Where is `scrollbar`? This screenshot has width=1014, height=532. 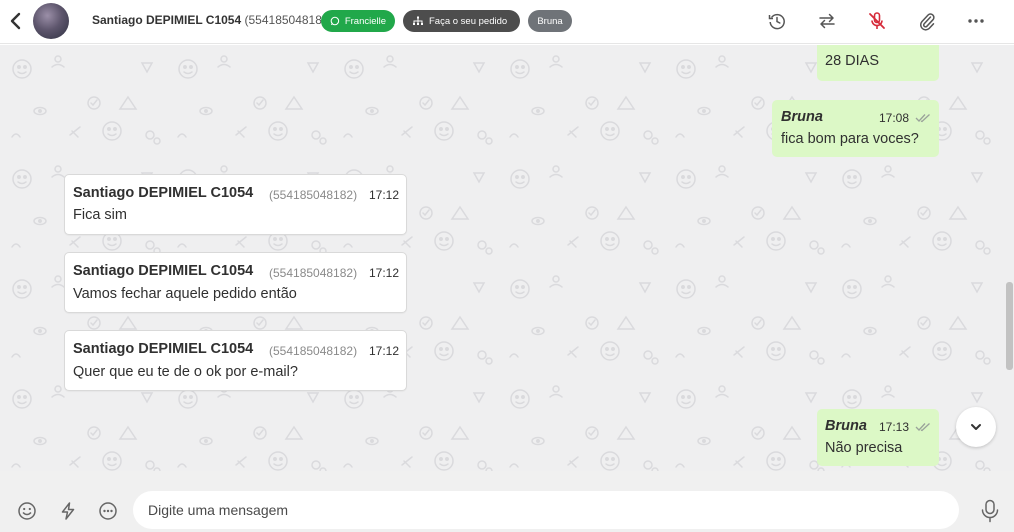 scrollbar is located at coordinates (1009, 258).